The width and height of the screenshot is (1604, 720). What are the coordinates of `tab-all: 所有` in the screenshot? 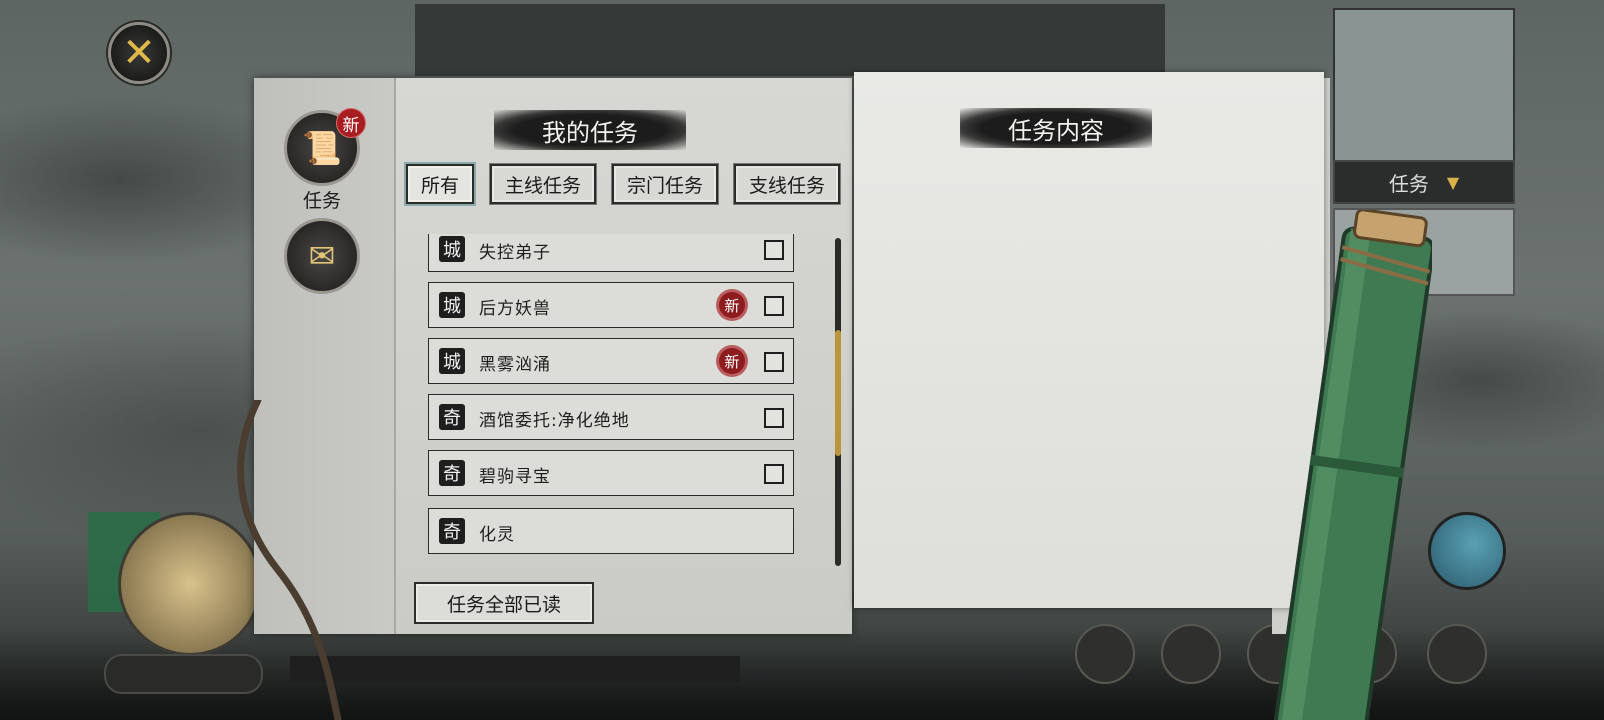 It's located at (440, 184).